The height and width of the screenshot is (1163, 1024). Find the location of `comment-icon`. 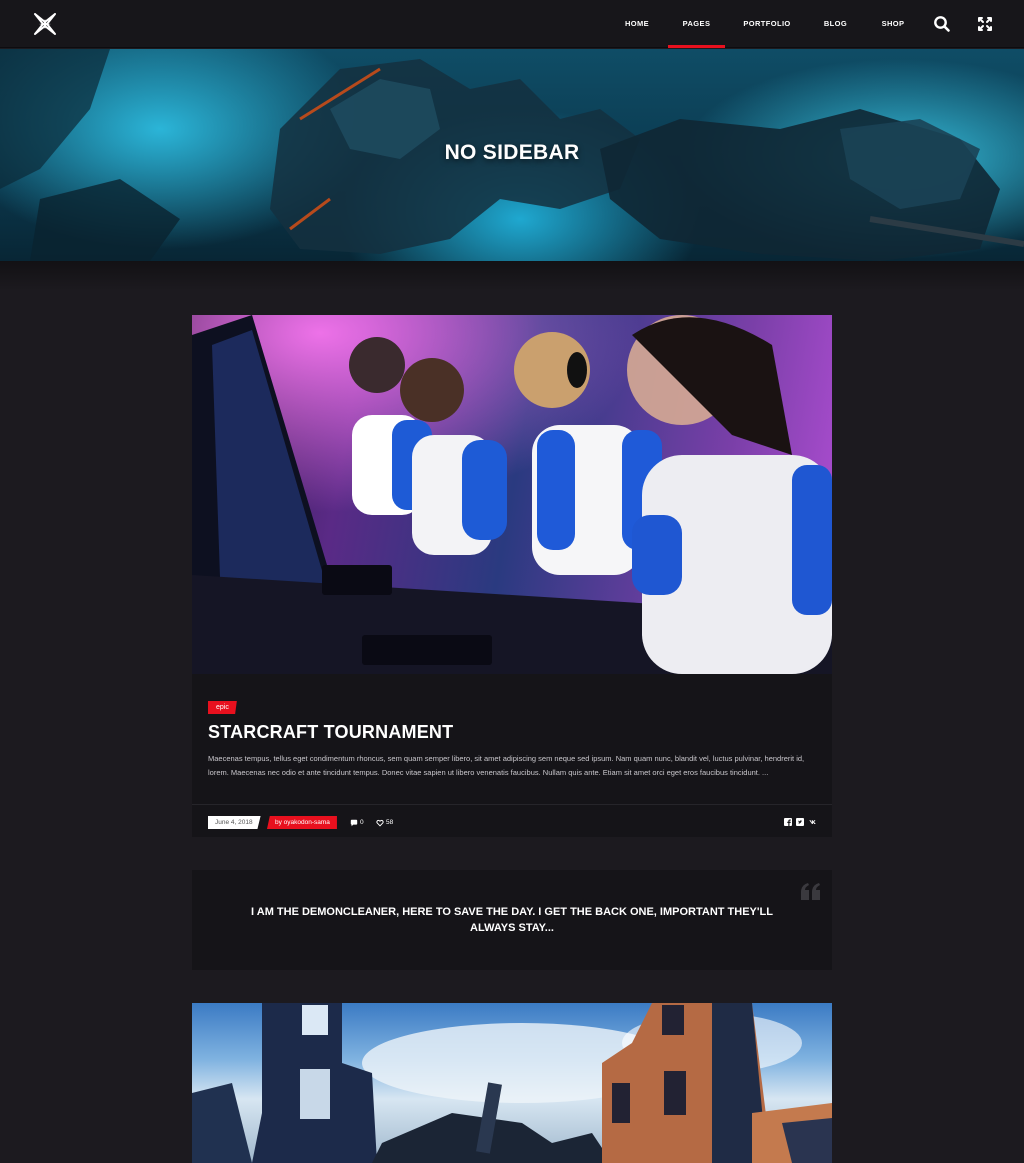

comment-icon is located at coordinates (354, 822).